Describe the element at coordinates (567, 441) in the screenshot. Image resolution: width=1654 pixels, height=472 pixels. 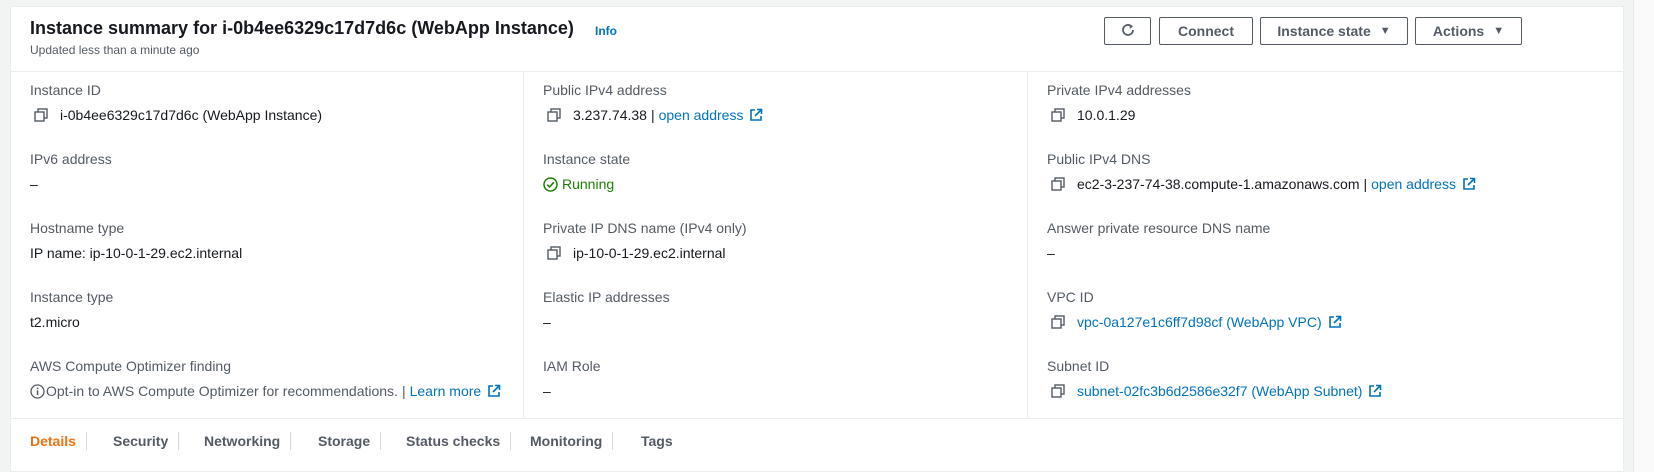
I see `tab-monitoring: Monitoring` at that location.